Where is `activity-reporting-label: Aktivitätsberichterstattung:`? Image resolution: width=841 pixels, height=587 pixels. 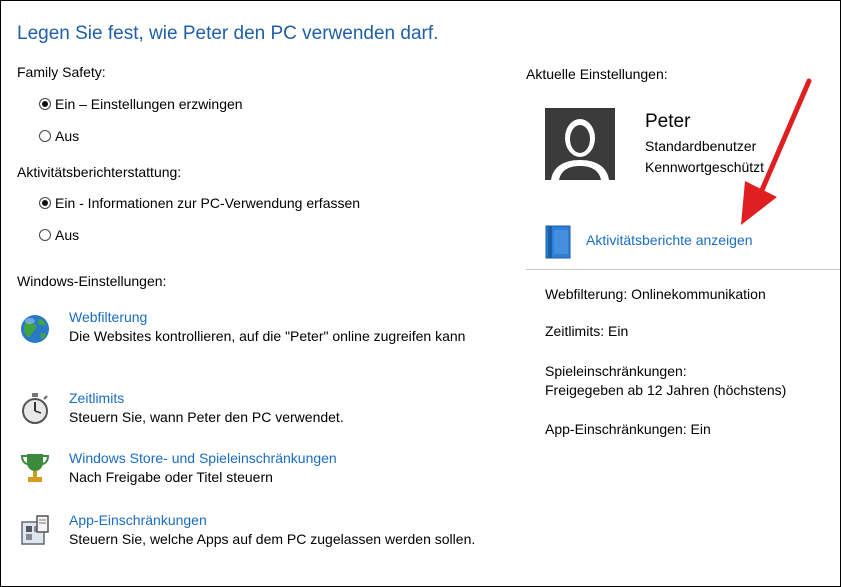
activity-reporting-label: Aktivitätsberichterstattung: is located at coordinates (99, 172).